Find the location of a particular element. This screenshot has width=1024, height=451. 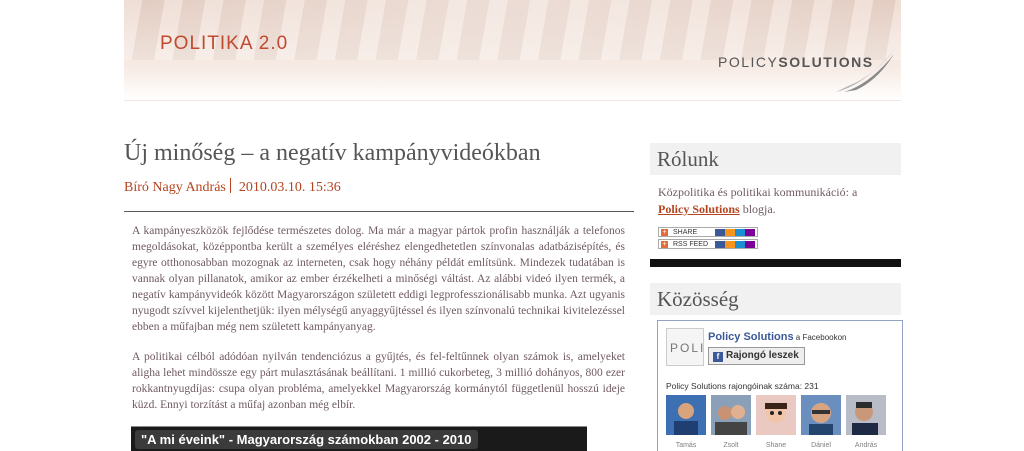

social-icons is located at coordinates (735, 232).